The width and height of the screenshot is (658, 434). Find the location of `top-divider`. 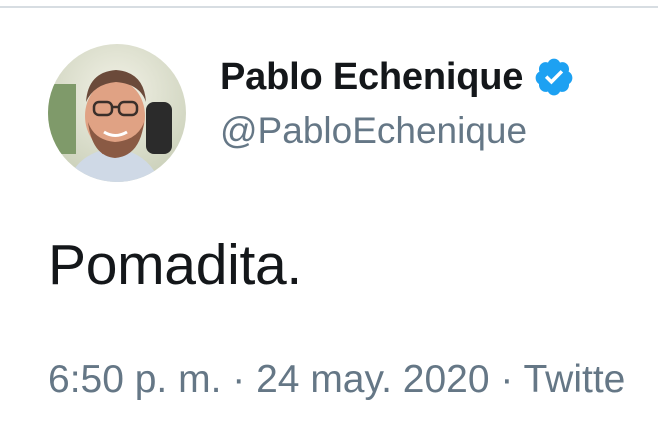

top-divider is located at coordinates (329, 7).